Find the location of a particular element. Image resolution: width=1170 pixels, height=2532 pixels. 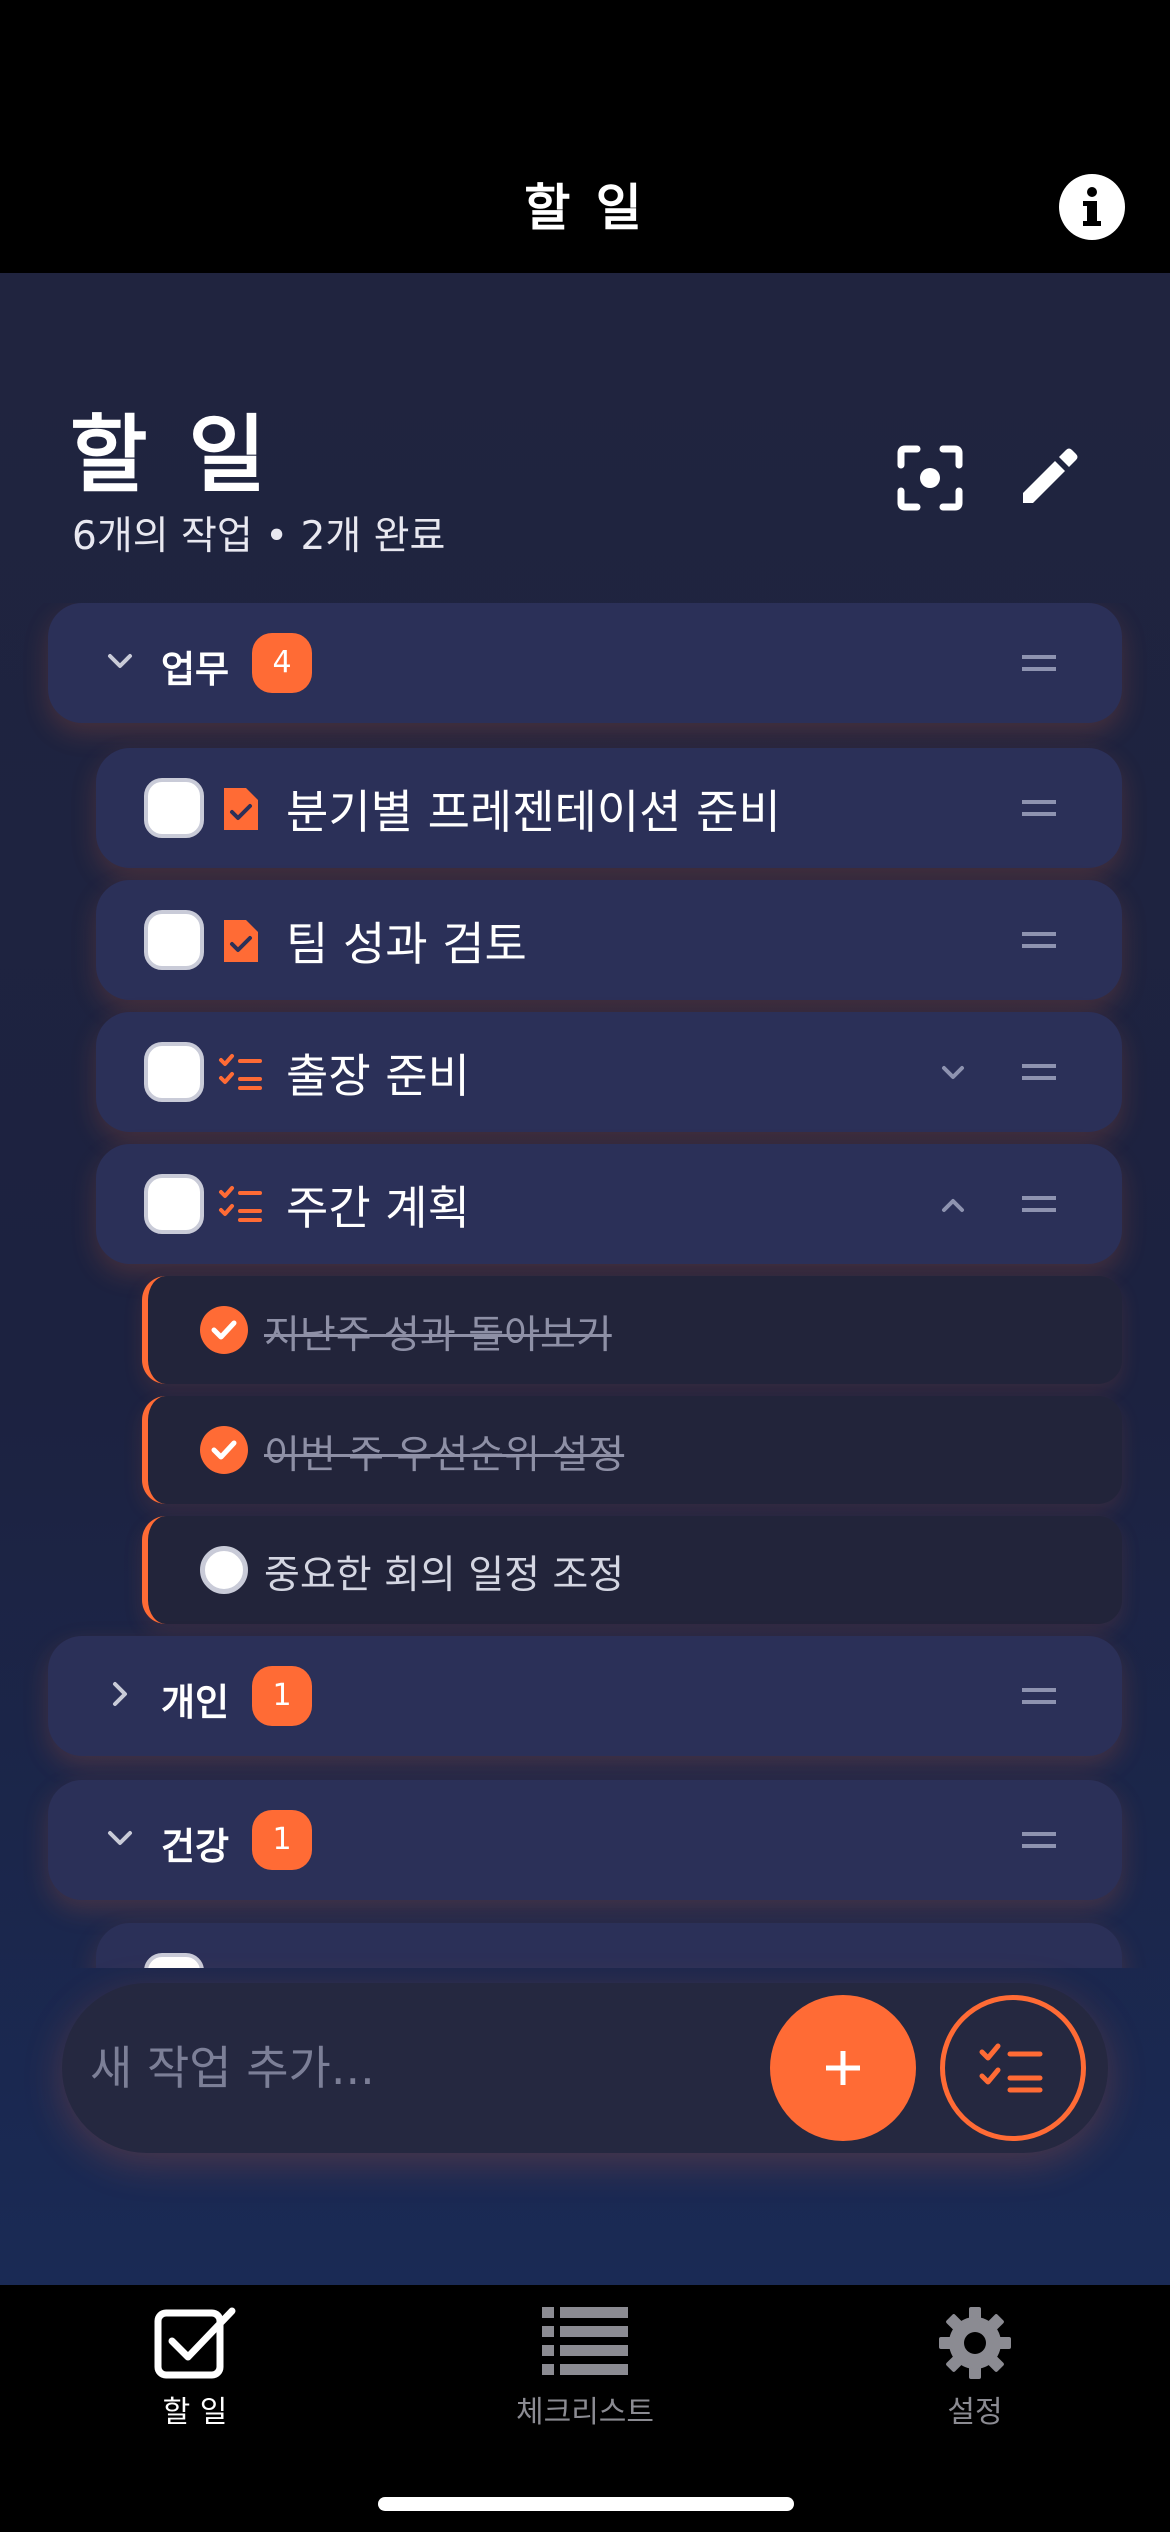

info-button is located at coordinates (1092, 207).